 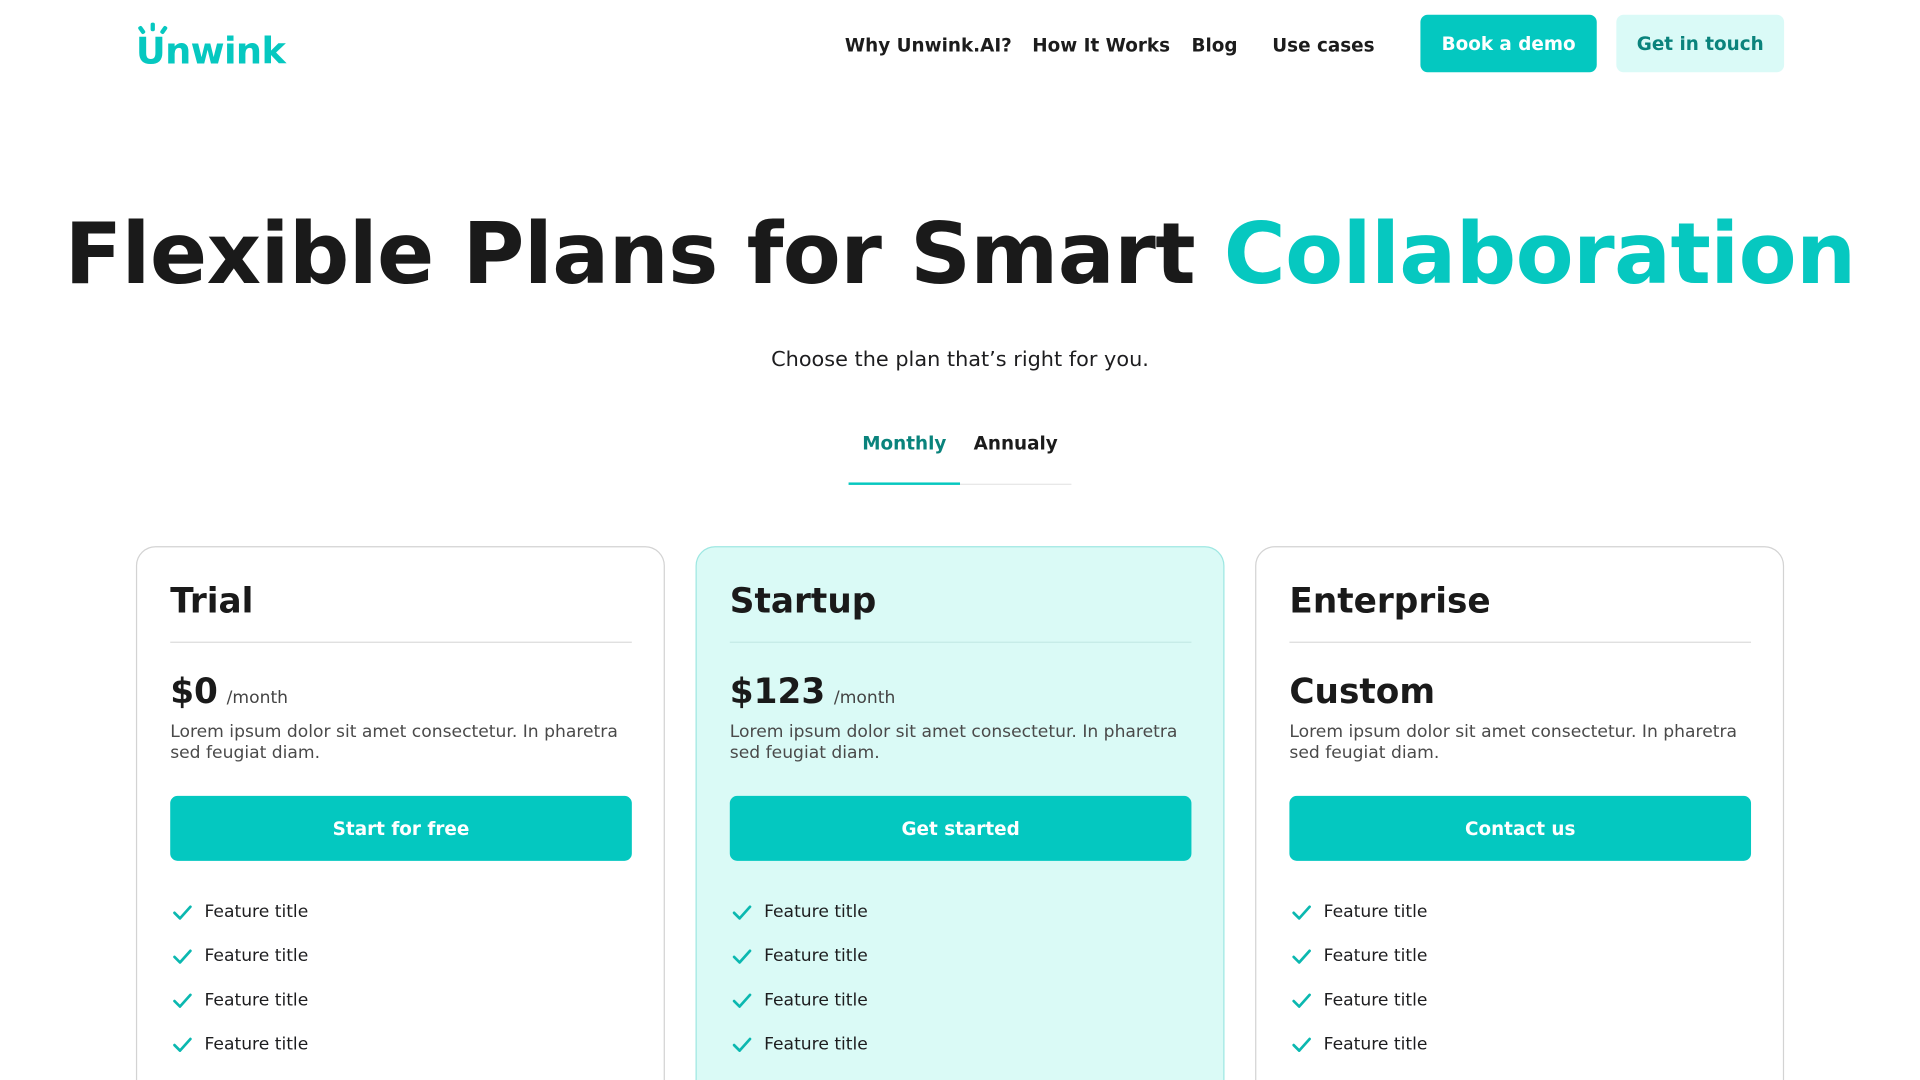 What do you see at coordinates (904, 452) in the screenshot?
I see `tab-monthly: Monthly` at bounding box center [904, 452].